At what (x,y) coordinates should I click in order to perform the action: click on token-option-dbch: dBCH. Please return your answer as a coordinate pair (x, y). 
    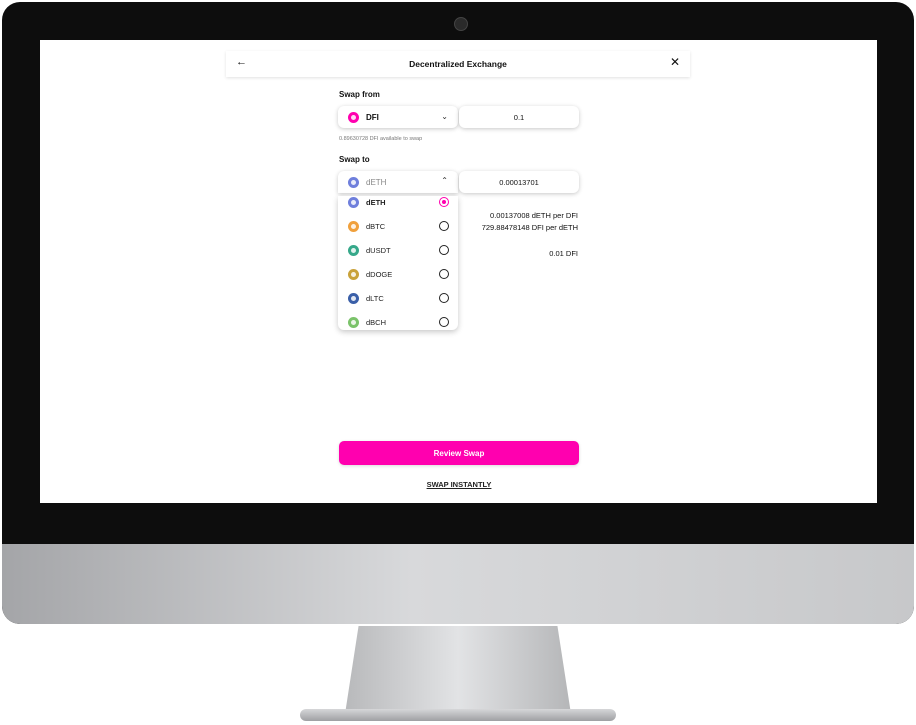
    Looking at the image, I should click on (398, 322).